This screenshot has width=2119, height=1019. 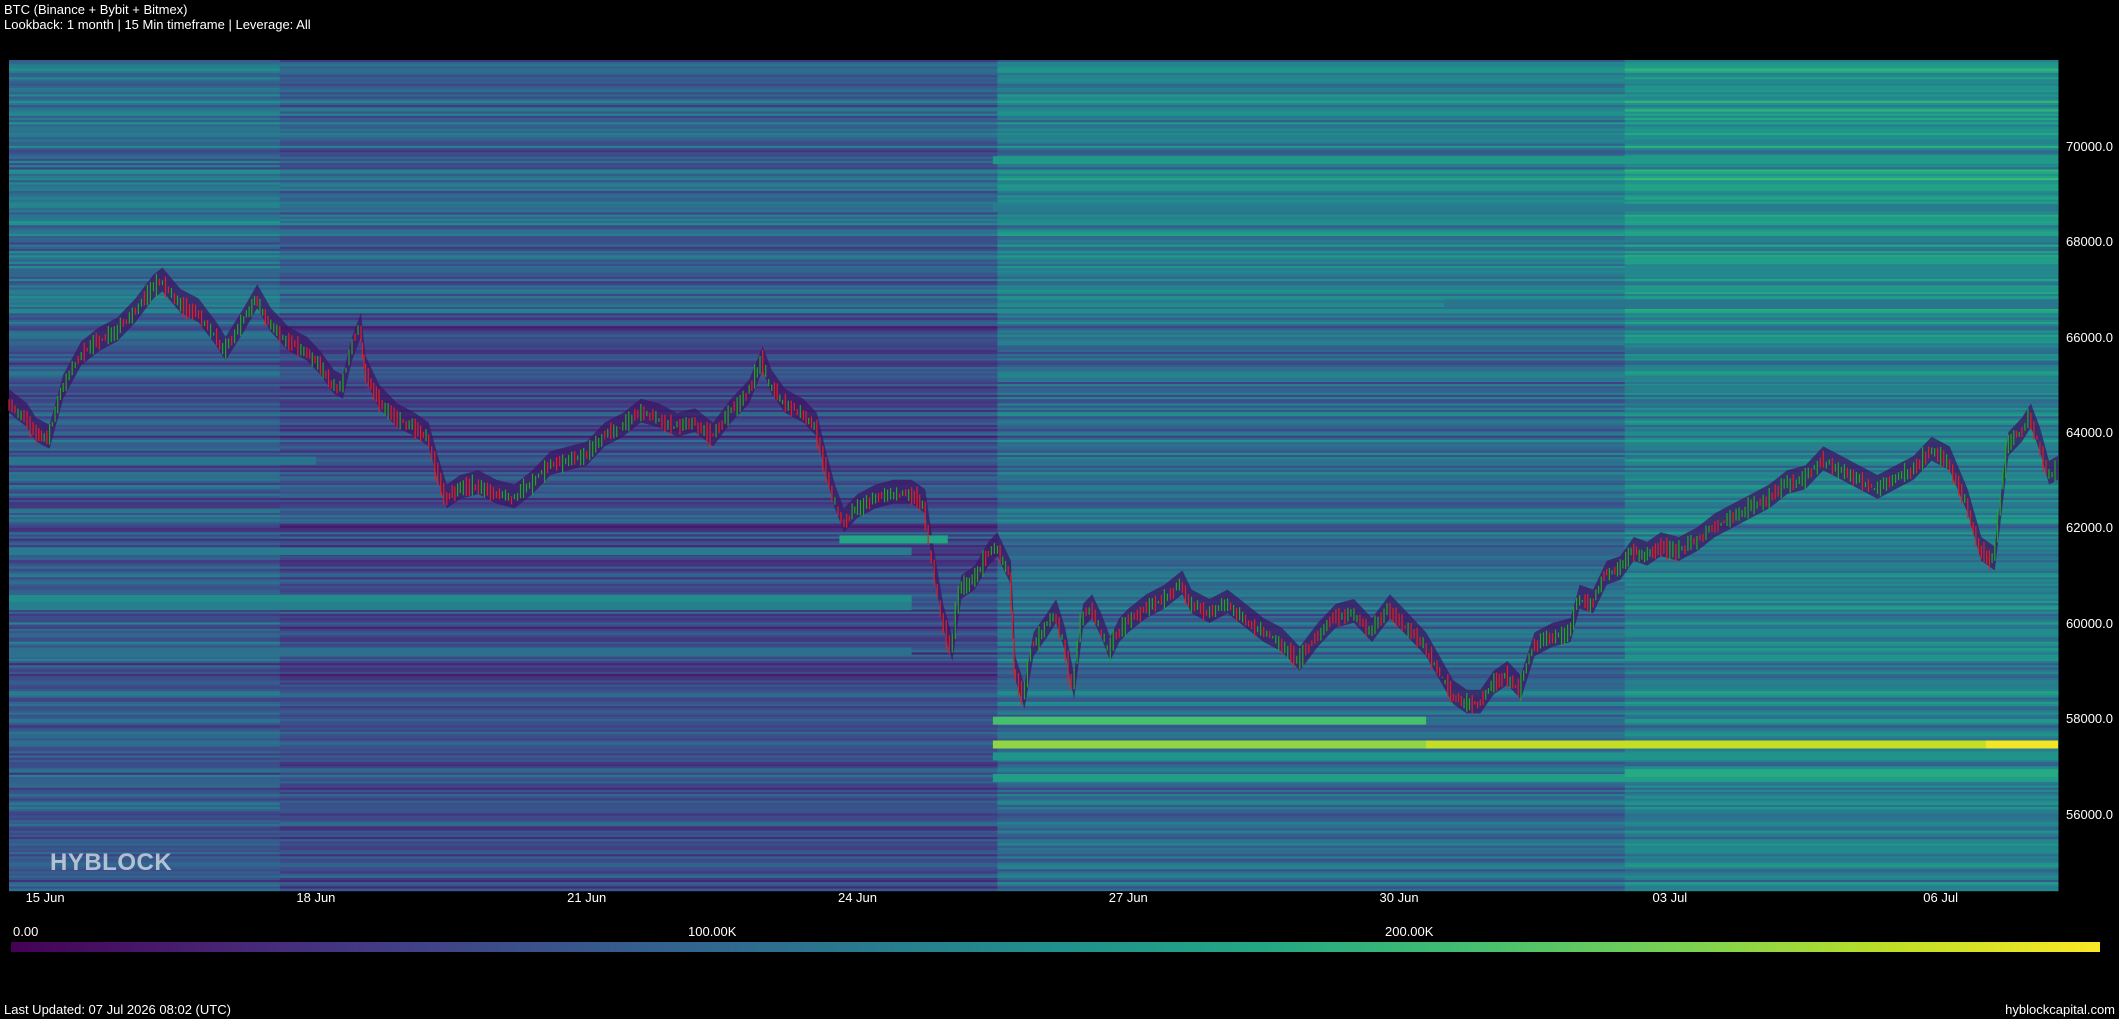 What do you see at coordinates (2089, 433) in the screenshot?
I see `y-tick-label: 64000.0` at bounding box center [2089, 433].